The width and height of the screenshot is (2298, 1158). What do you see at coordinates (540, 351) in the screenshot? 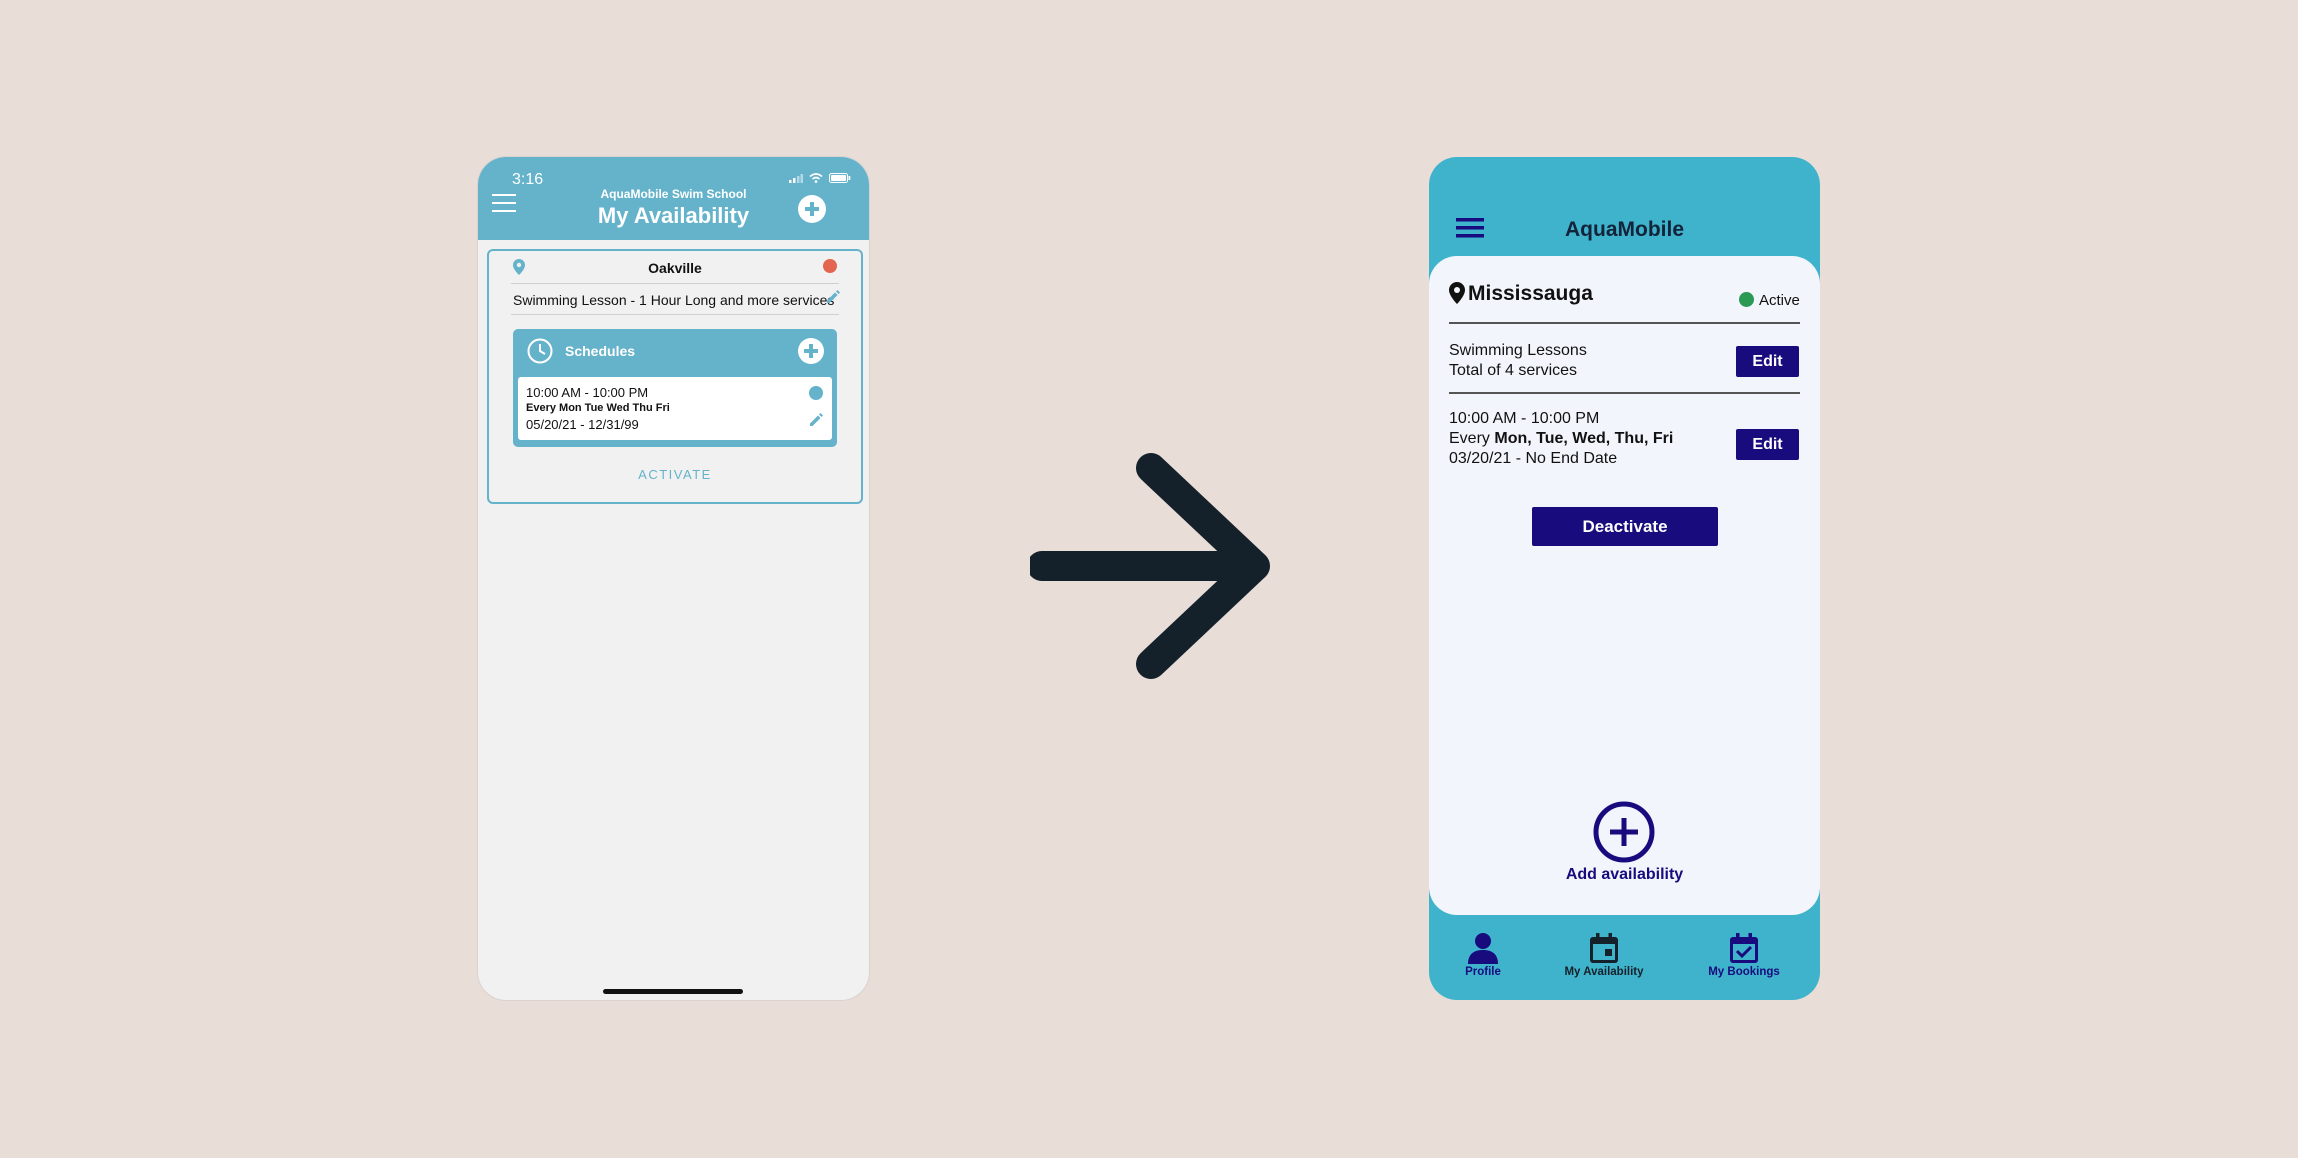
I see `clock-icon` at bounding box center [540, 351].